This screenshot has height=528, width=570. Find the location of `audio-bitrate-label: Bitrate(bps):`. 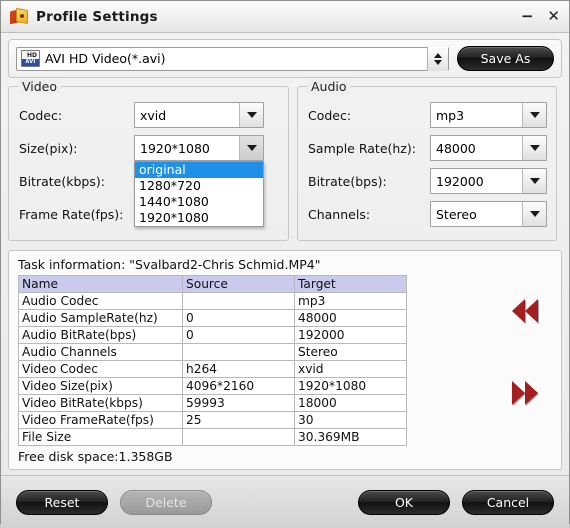

audio-bitrate-label: Bitrate(bps): is located at coordinates (347, 181).